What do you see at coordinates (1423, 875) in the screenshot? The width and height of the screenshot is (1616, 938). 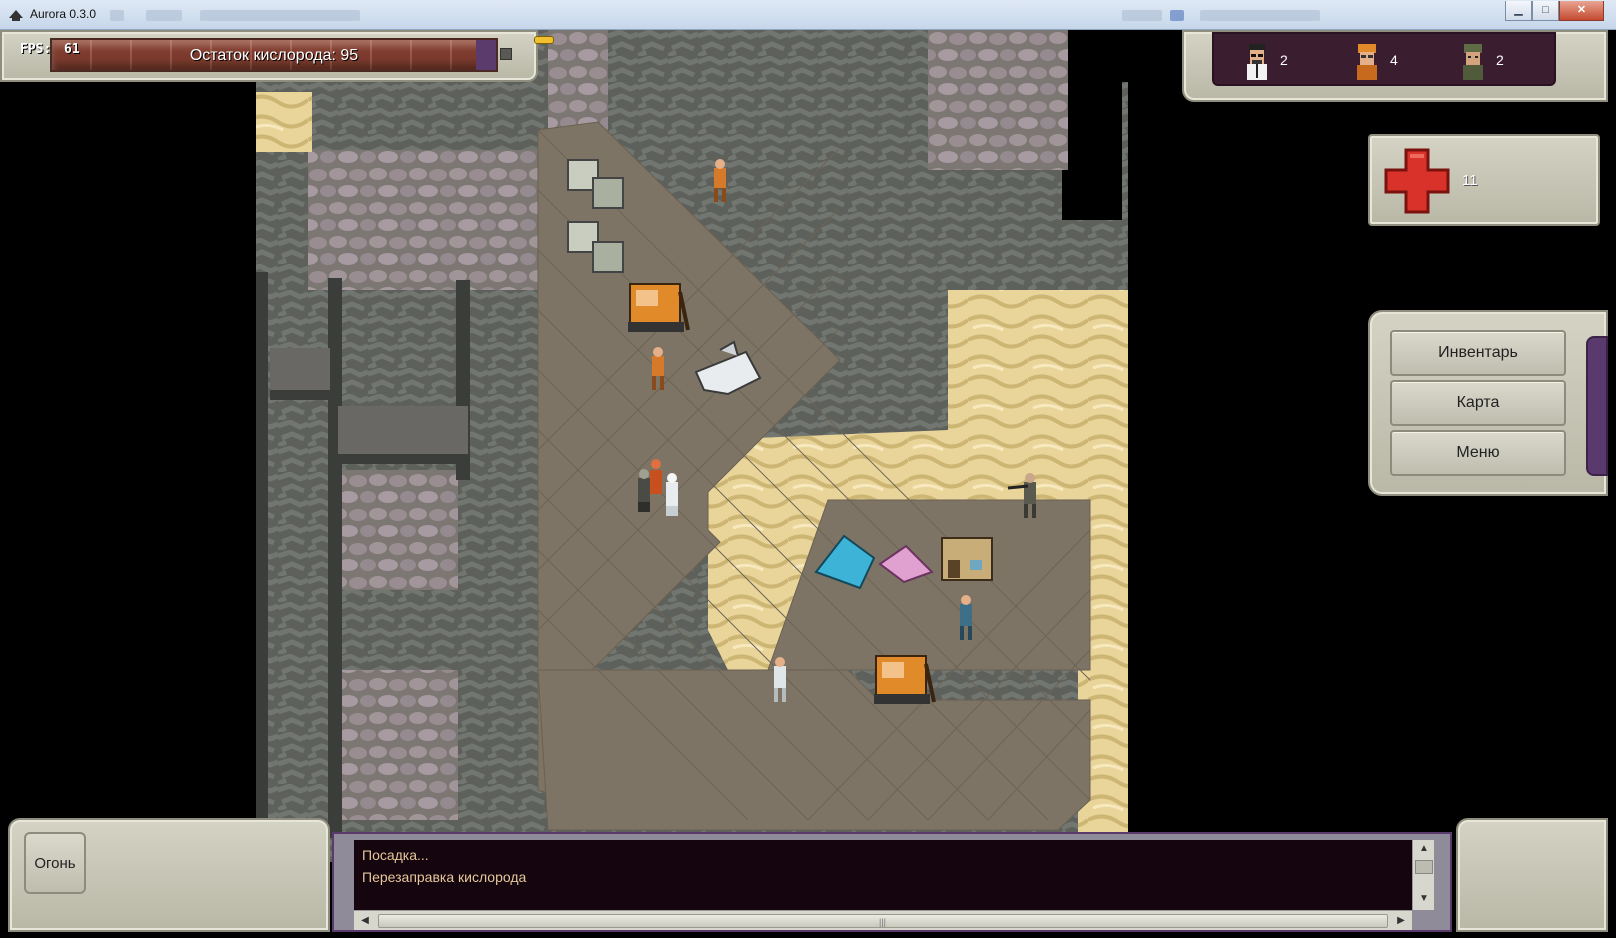 I see `log-vertical-scrollbar: ▲ ▼` at bounding box center [1423, 875].